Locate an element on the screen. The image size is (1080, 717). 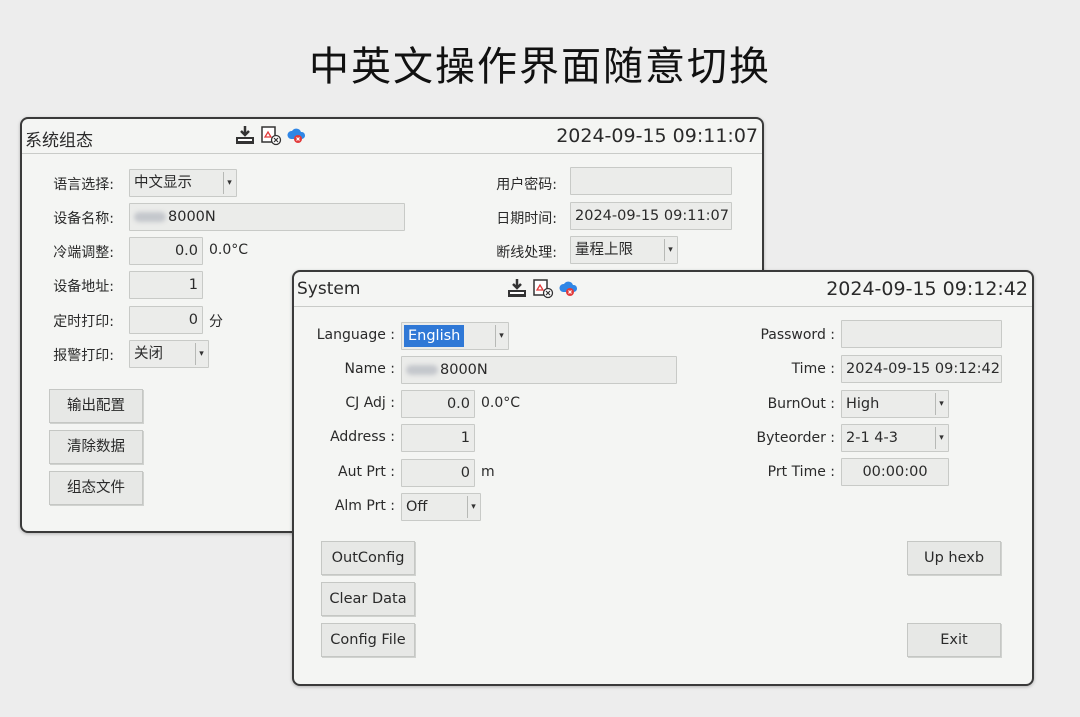
burnout-label: BurnOut : is located at coordinates (801, 404).